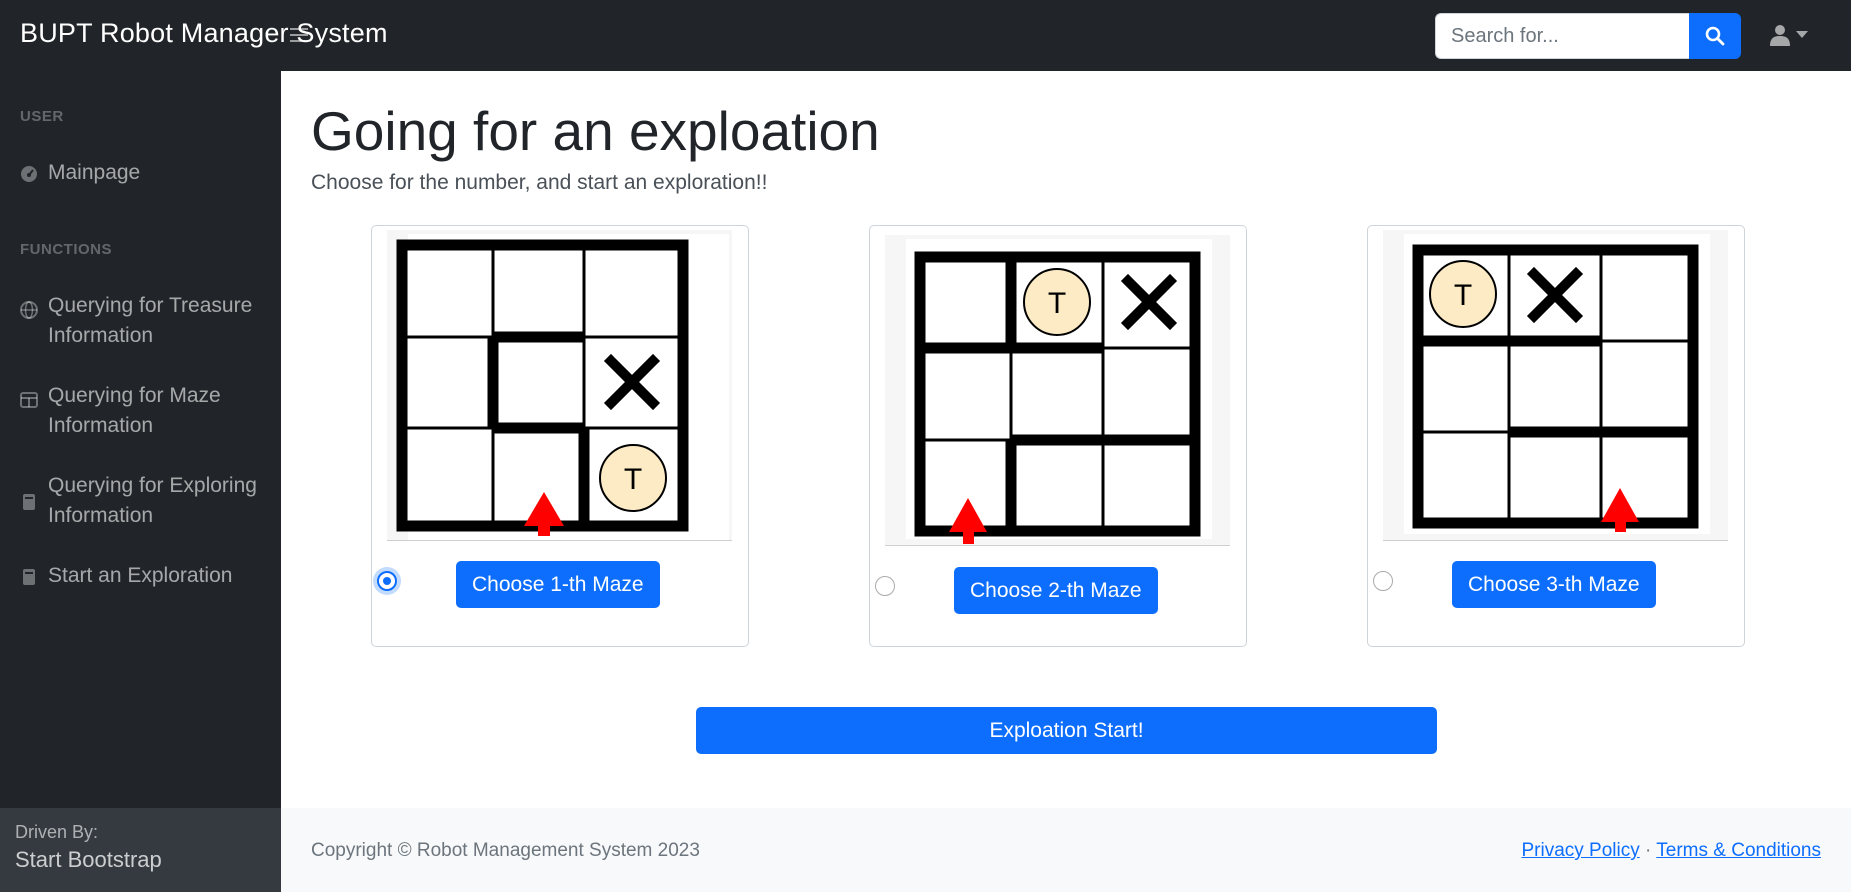 The height and width of the screenshot is (892, 1851). I want to click on sidebar-item-start-exploration: Start an Exploration, so click(142, 576).